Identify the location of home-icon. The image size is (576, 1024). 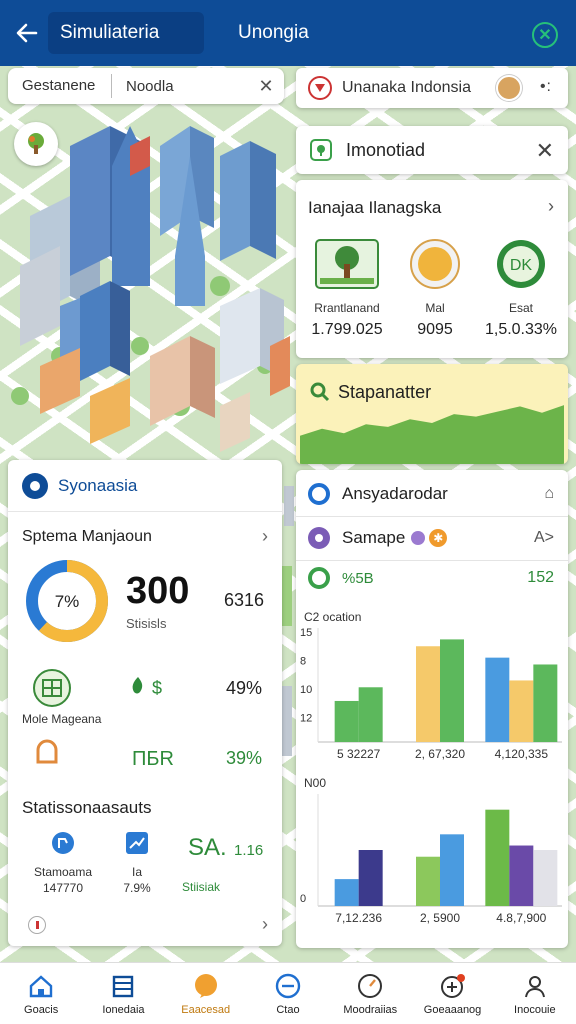
(41, 985).